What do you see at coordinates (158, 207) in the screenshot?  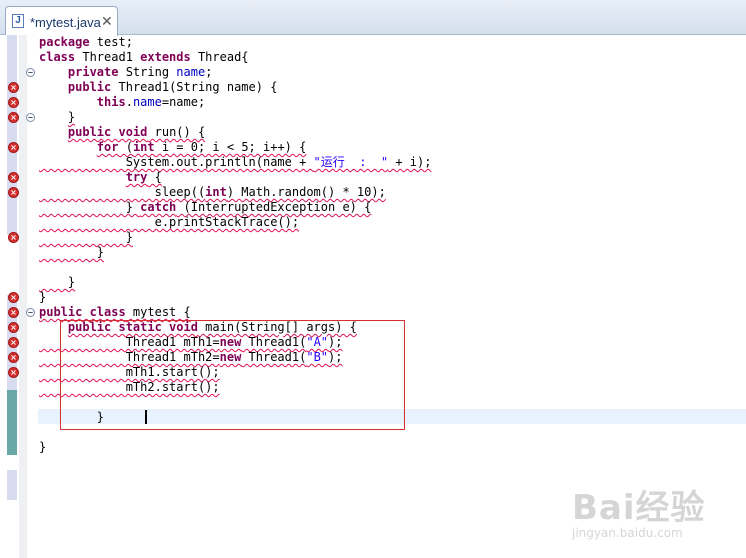 I see `code-keyword: catch` at bounding box center [158, 207].